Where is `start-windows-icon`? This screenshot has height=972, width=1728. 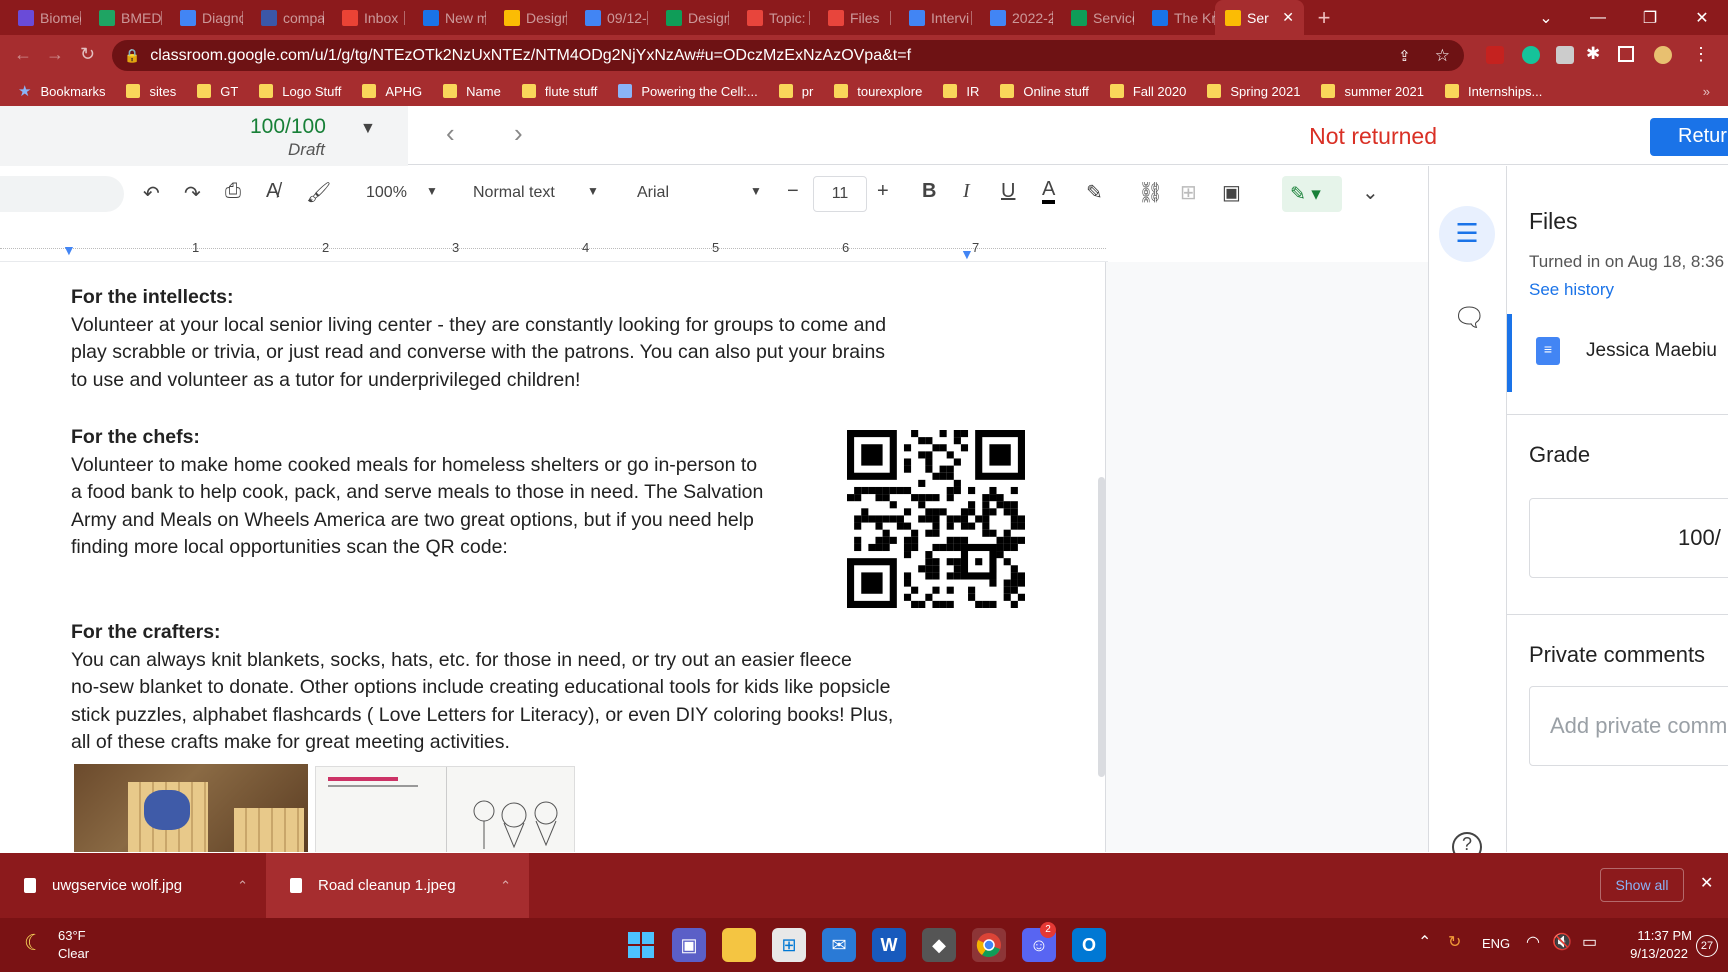 start-windows-icon is located at coordinates (641, 945).